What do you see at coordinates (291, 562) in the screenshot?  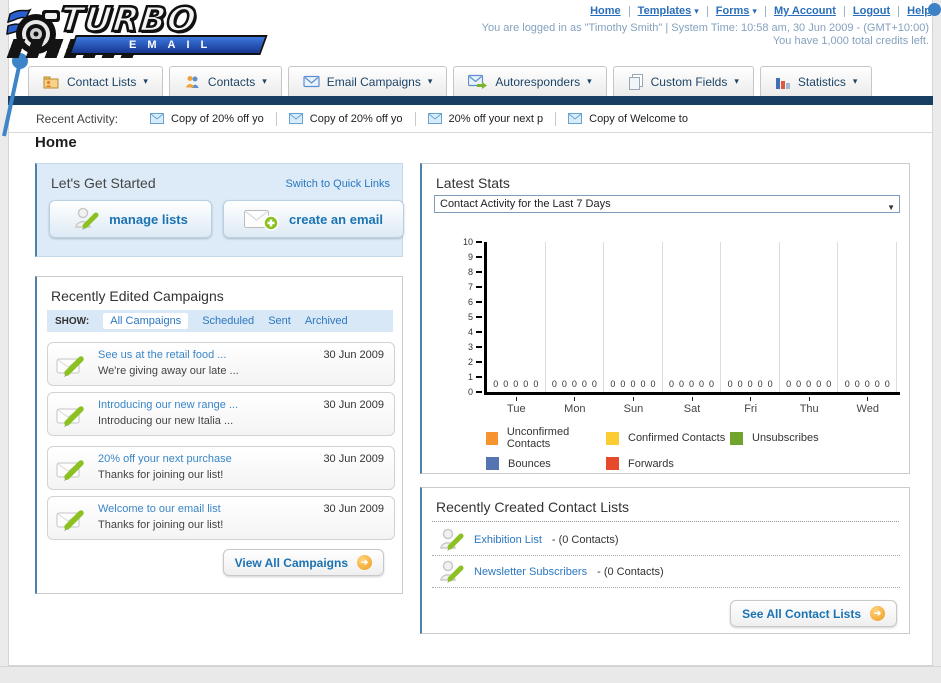 I see `view-all-campaigns-label: View All Campaigns` at bounding box center [291, 562].